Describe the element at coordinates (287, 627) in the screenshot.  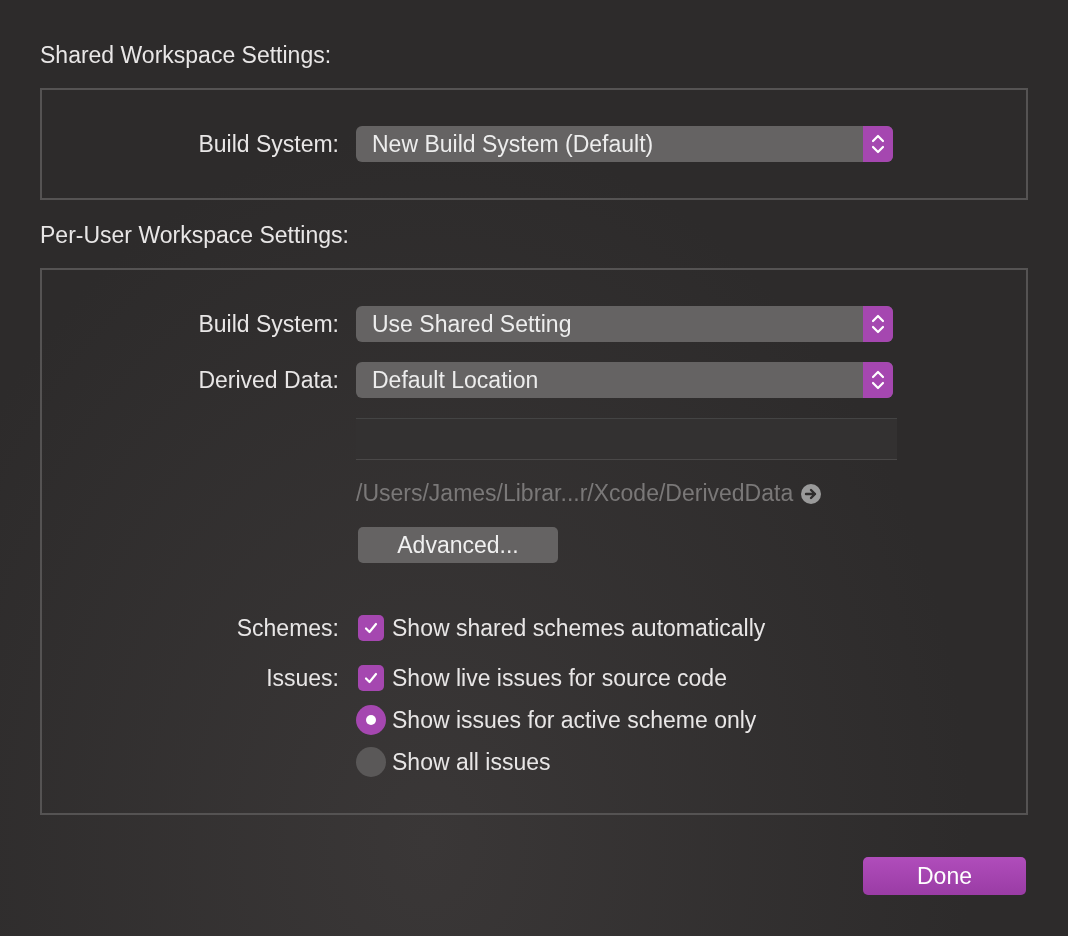
I see `field-label: Schemes:` at that location.